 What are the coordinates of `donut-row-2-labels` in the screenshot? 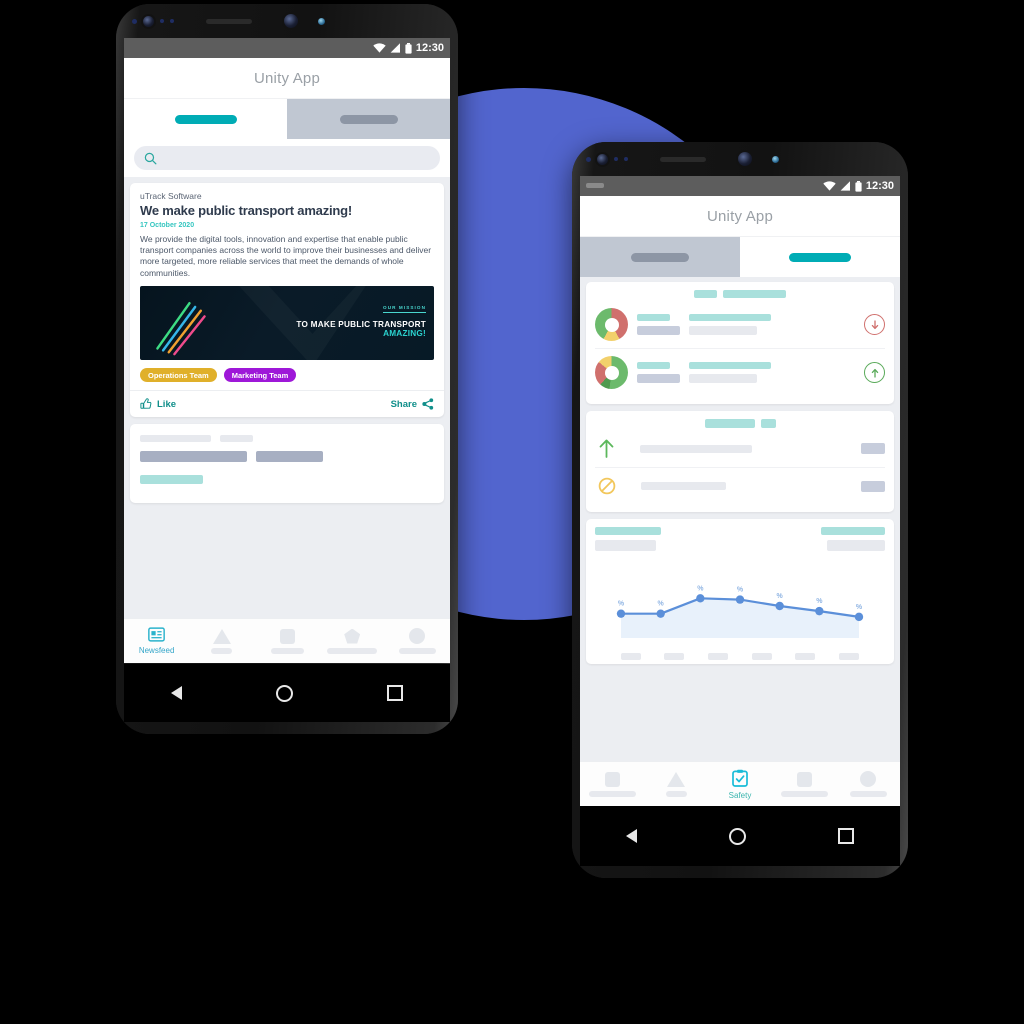 It's located at (658, 372).